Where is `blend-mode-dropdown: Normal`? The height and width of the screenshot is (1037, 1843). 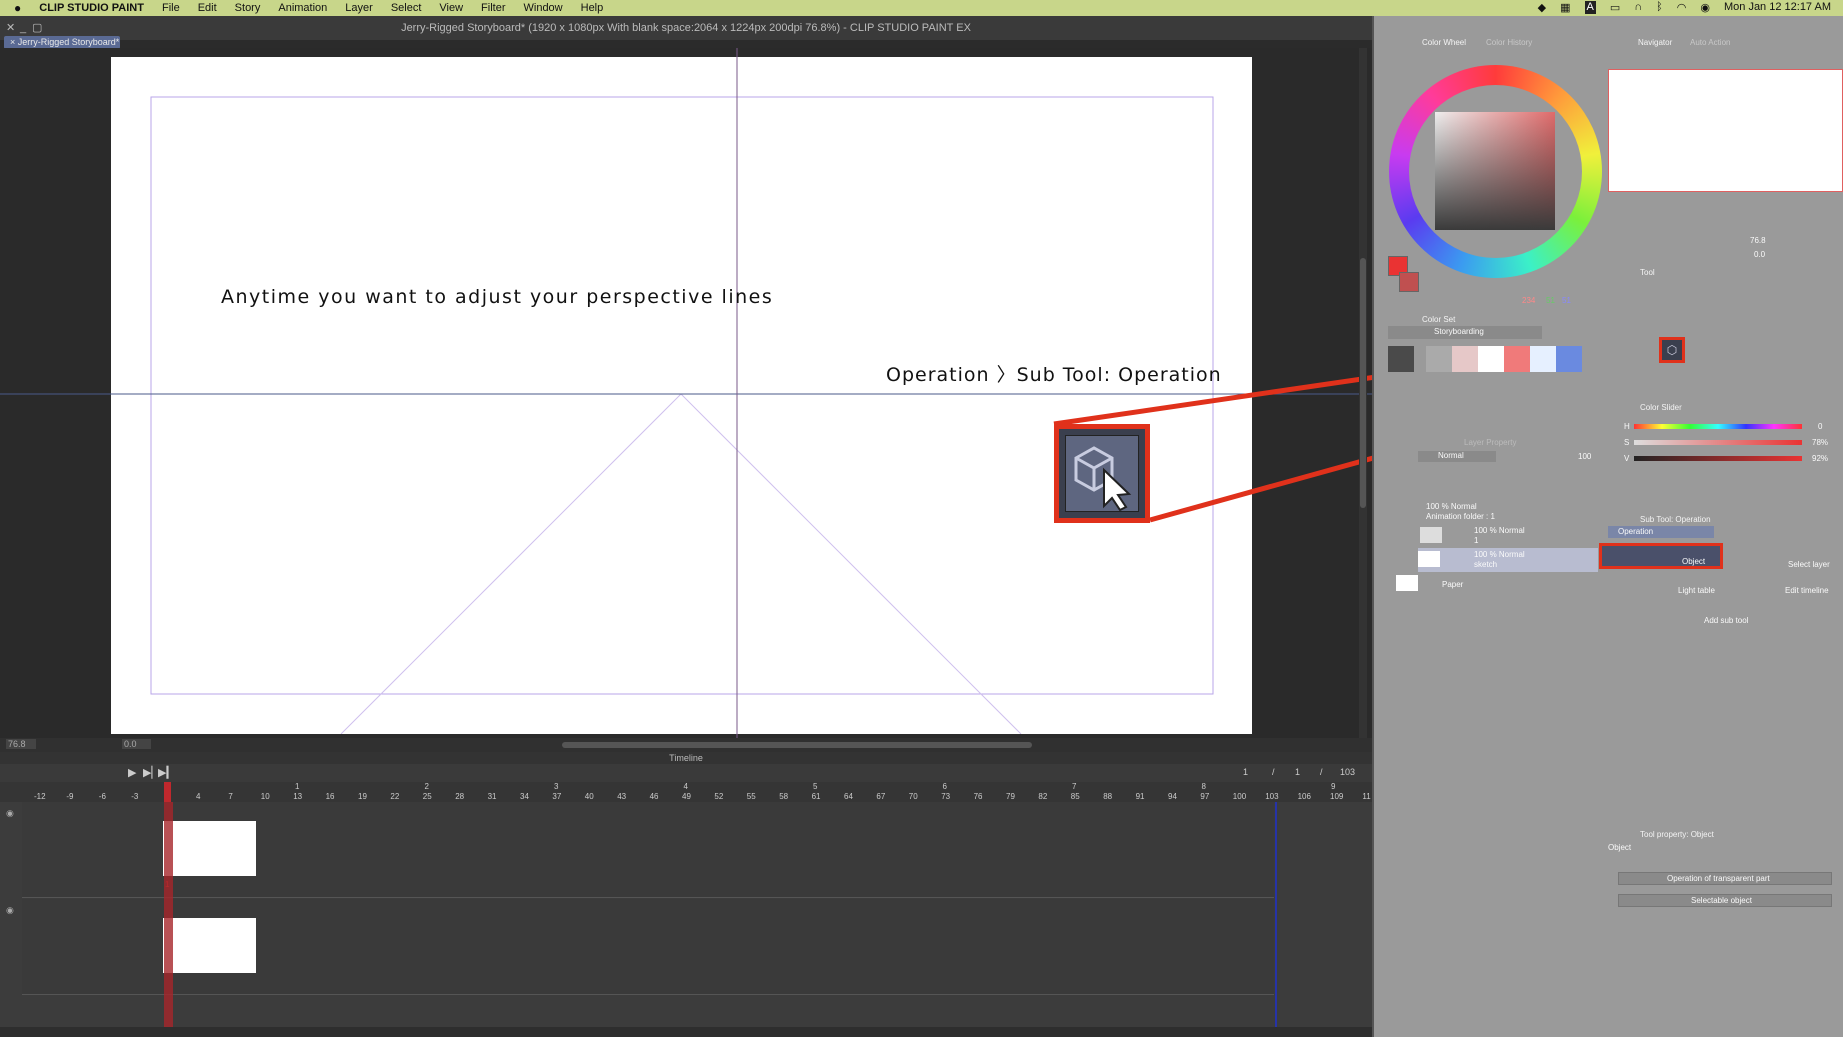
blend-mode-dropdown: Normal is located at coordinates (1457, 456).